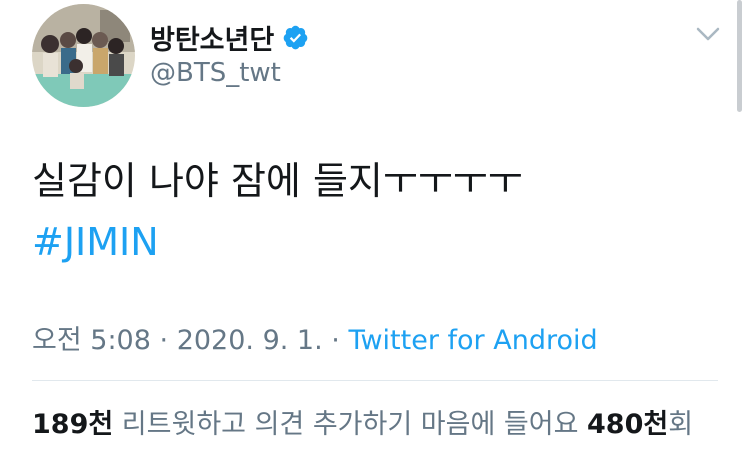 Image resolution: width=750 pixels, height=451 pixels. Describe the element at coordinates (277, 181) in the screenshot. I see `tweet-text: 실감이 나야 잠에 들지ㅜㅜㅜㅜ` at that location.